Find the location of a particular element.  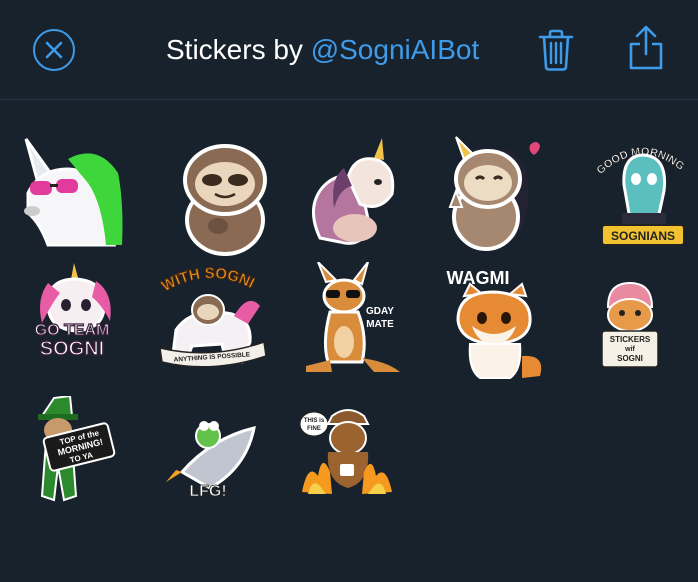

sticker-go-team-sogni: GO TEAM SOGNI is located at coordinates (81, 322).